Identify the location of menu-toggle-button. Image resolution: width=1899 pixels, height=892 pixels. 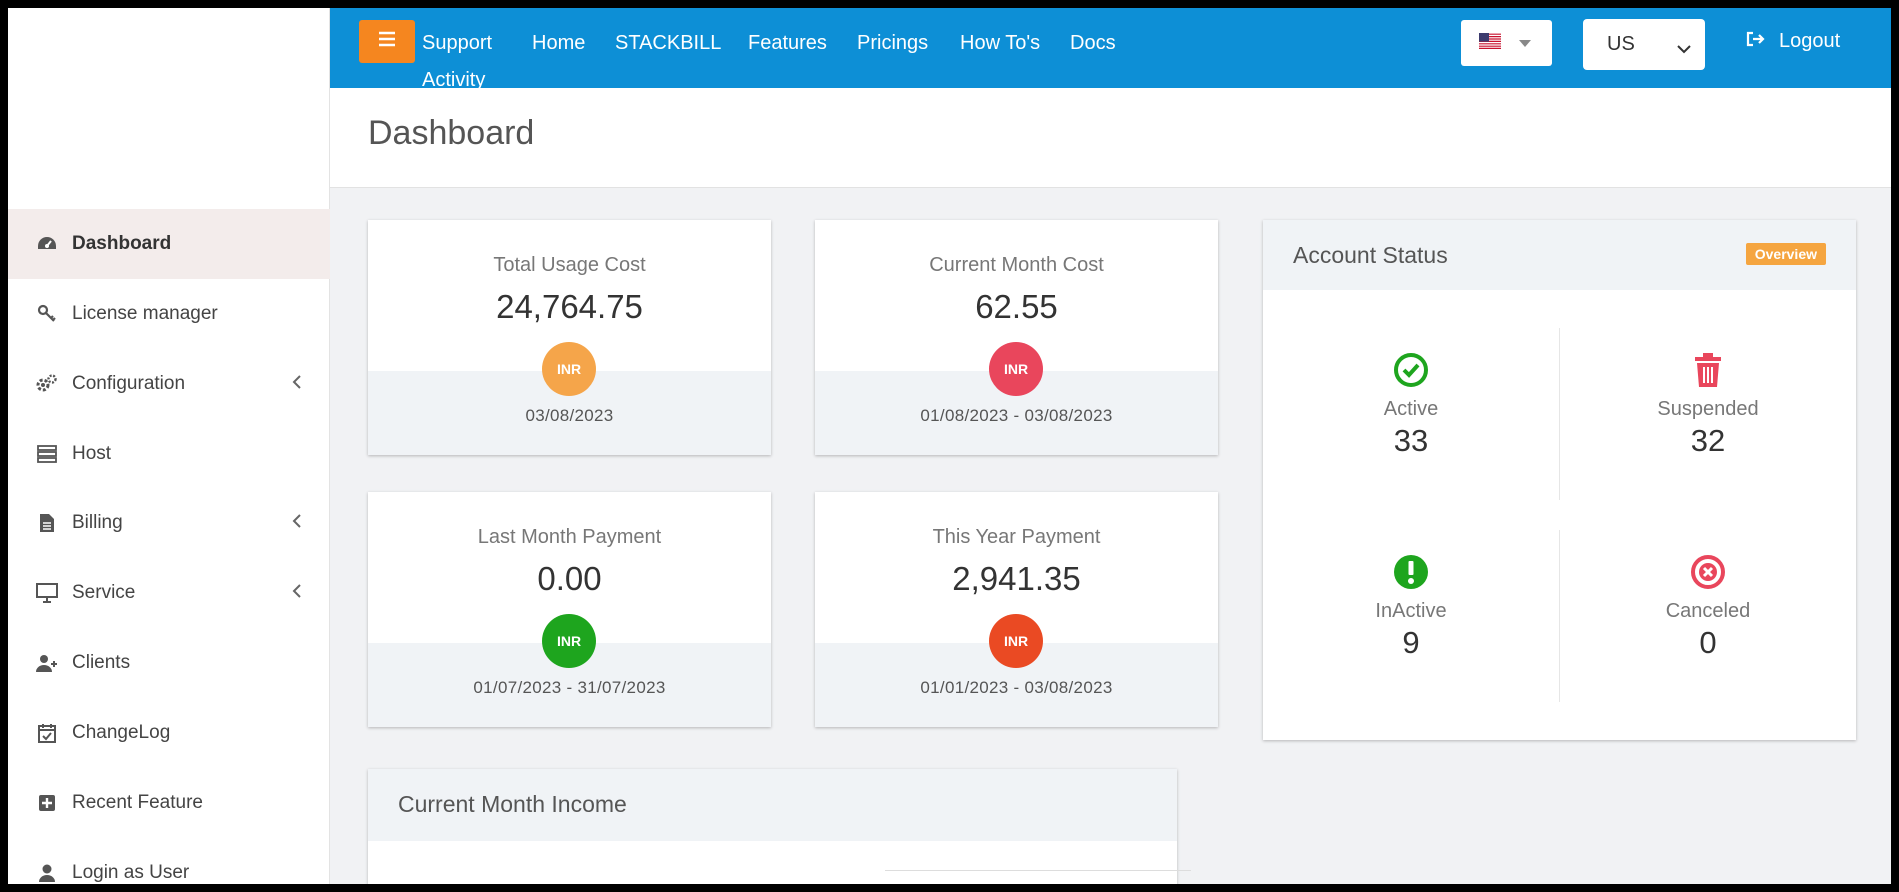
(387, 41).